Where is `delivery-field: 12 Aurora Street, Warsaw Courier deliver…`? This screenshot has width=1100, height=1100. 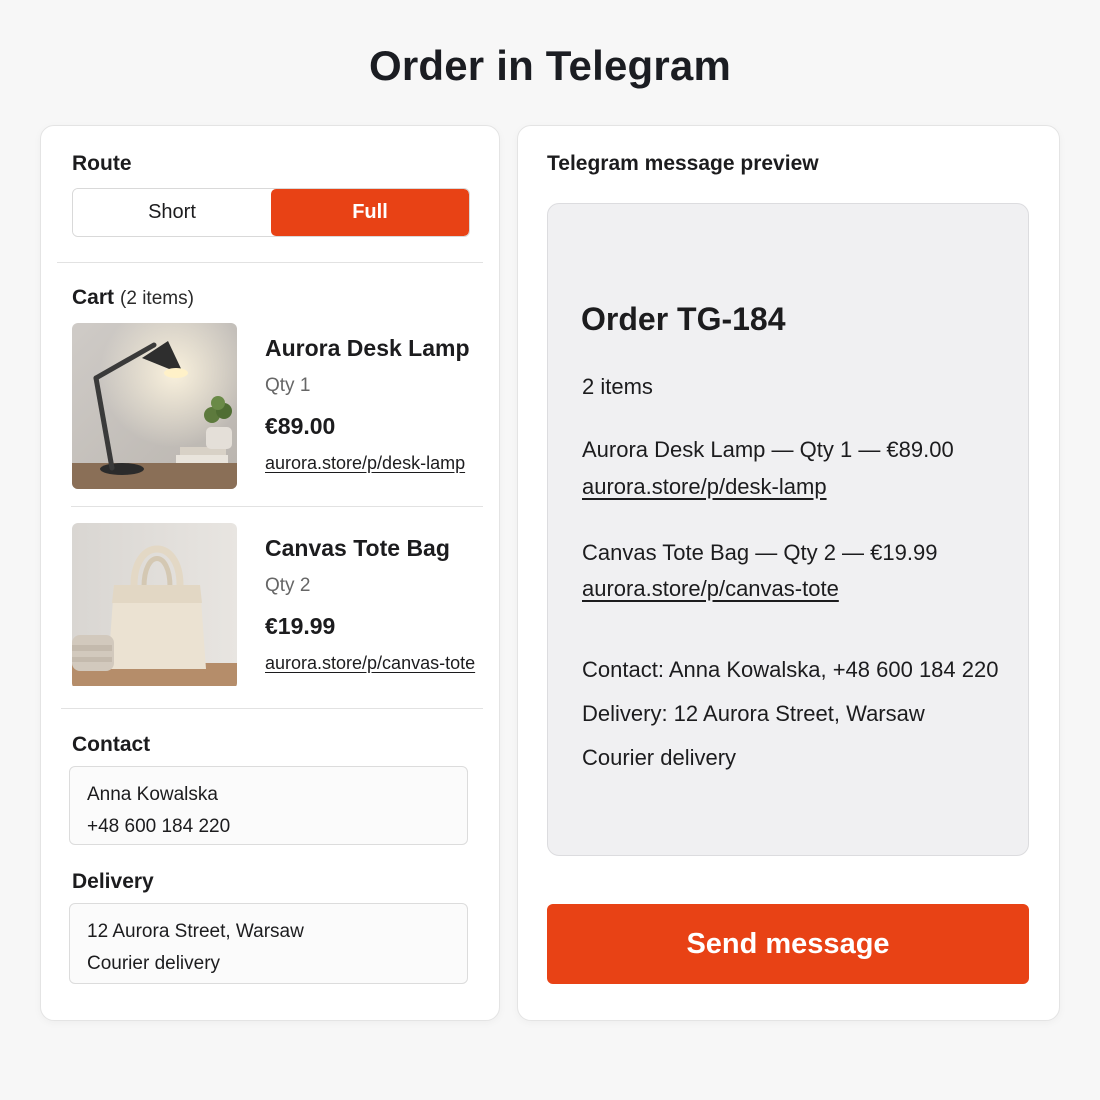
delivery-field: 12 Aurora Street, Warsaw Courier deliver… is located at coordinates (268, 943).